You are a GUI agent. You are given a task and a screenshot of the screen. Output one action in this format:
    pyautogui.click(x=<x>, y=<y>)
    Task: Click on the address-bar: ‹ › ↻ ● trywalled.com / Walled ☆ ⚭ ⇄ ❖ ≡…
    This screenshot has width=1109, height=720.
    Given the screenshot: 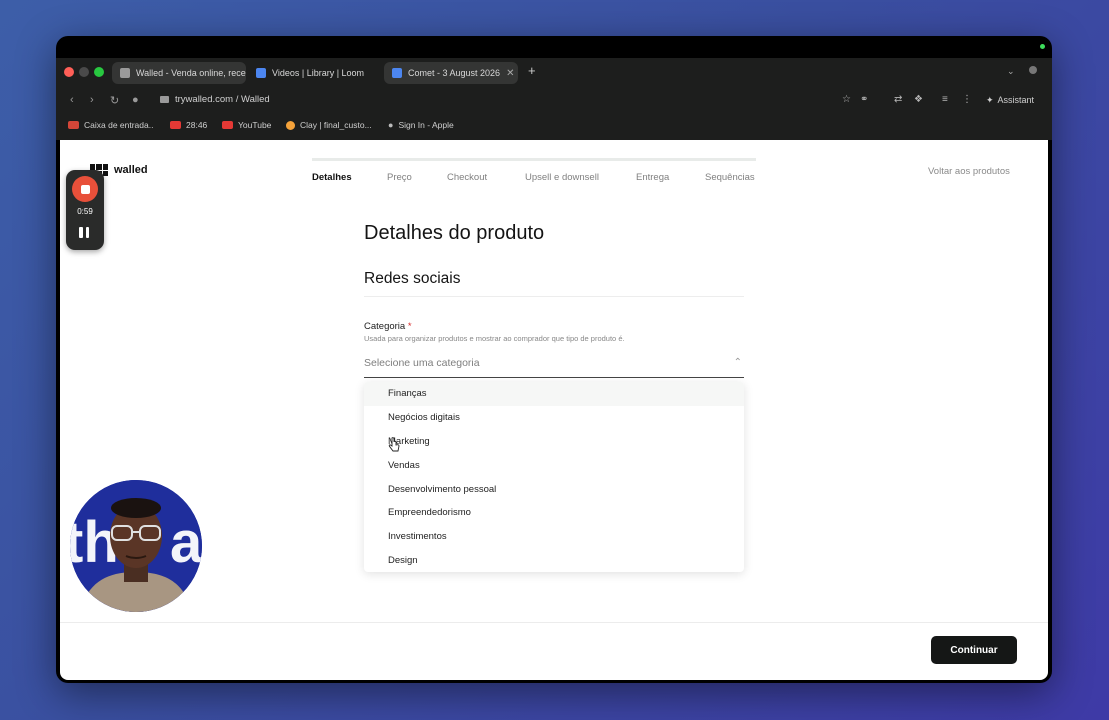 What is the action you would take?
    pyautogui.click(x=554, y=101)
    